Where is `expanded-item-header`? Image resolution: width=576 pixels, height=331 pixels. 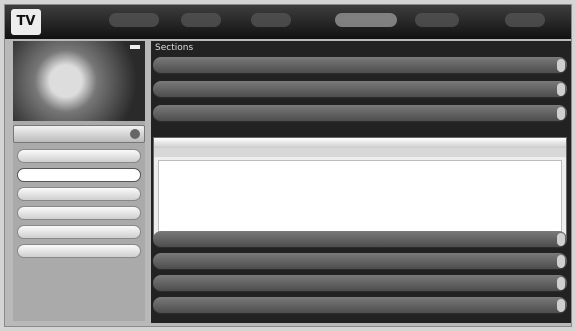 expanded-item-header is located at coordinates (360, 143).